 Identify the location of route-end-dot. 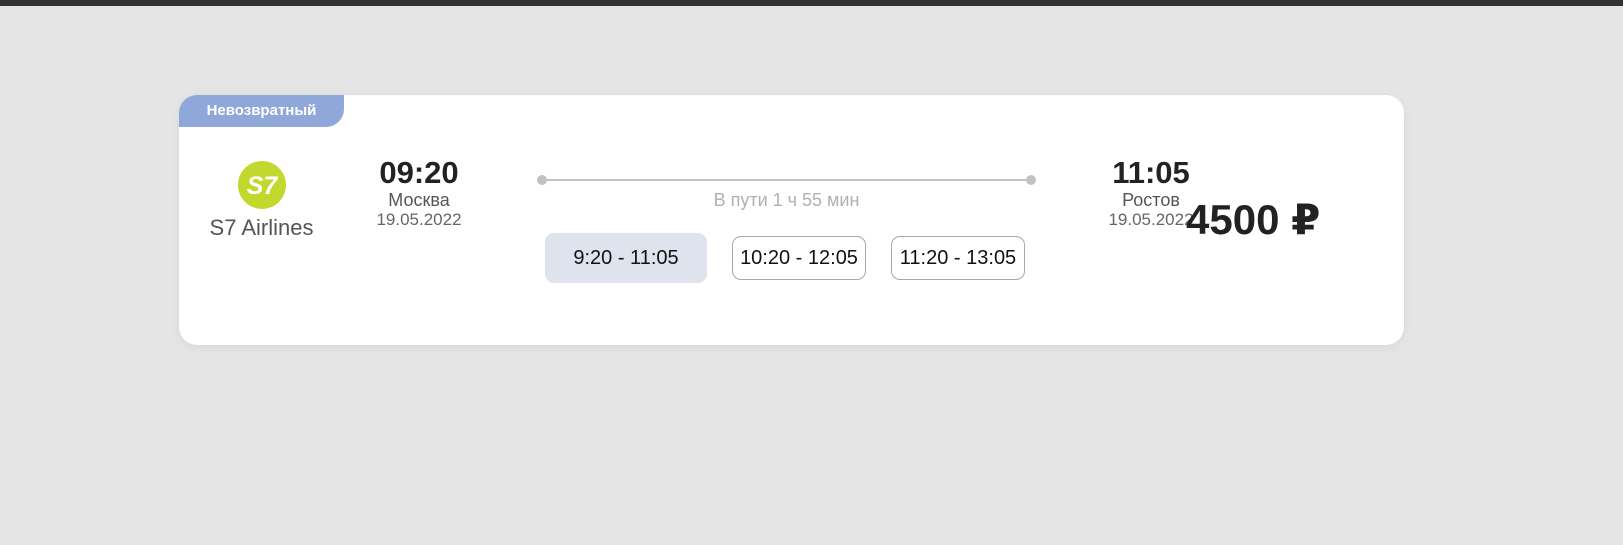
(1031, 180).